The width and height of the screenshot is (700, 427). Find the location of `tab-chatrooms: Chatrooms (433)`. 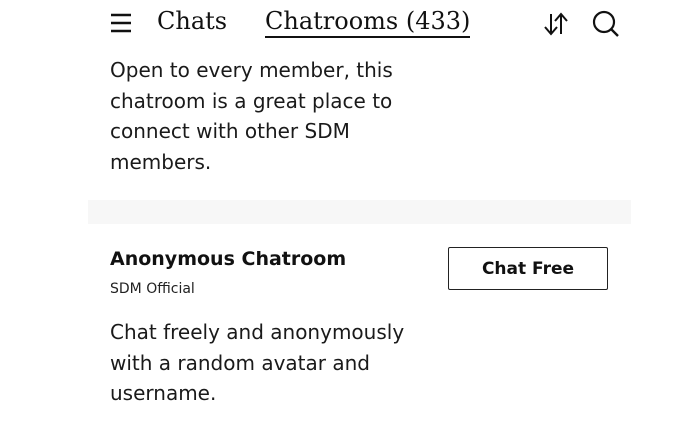

tab-chatrooms: Chatrooms (433) is located at coordinates (368, 22).